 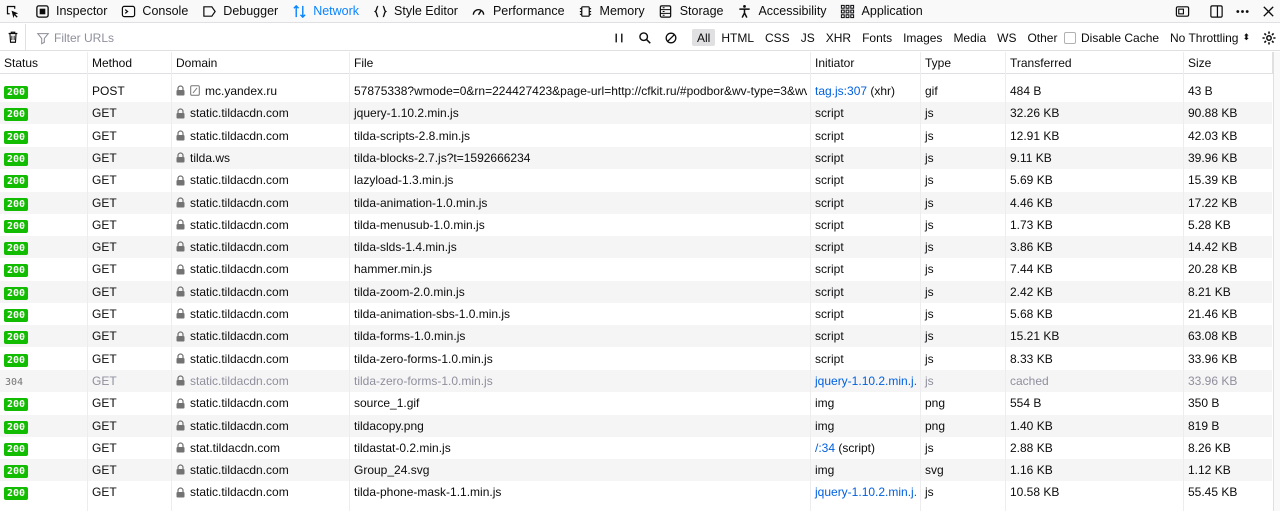 I want to click on tab-network: Network, so click(x=325, y=11).